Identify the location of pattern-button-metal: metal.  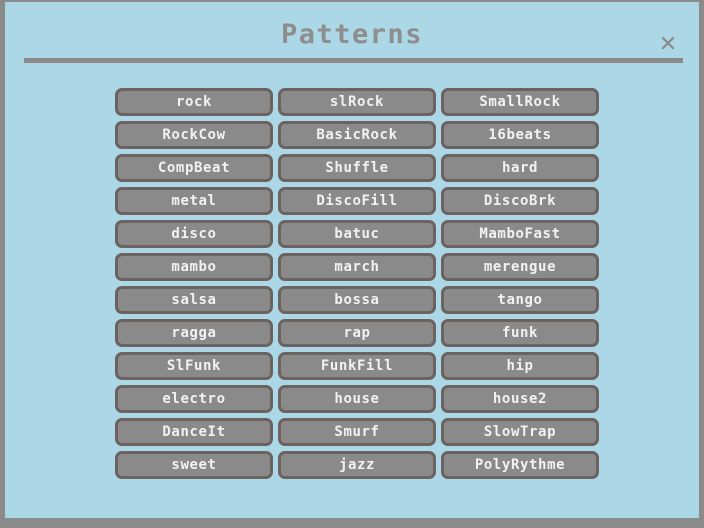
(194, 201).